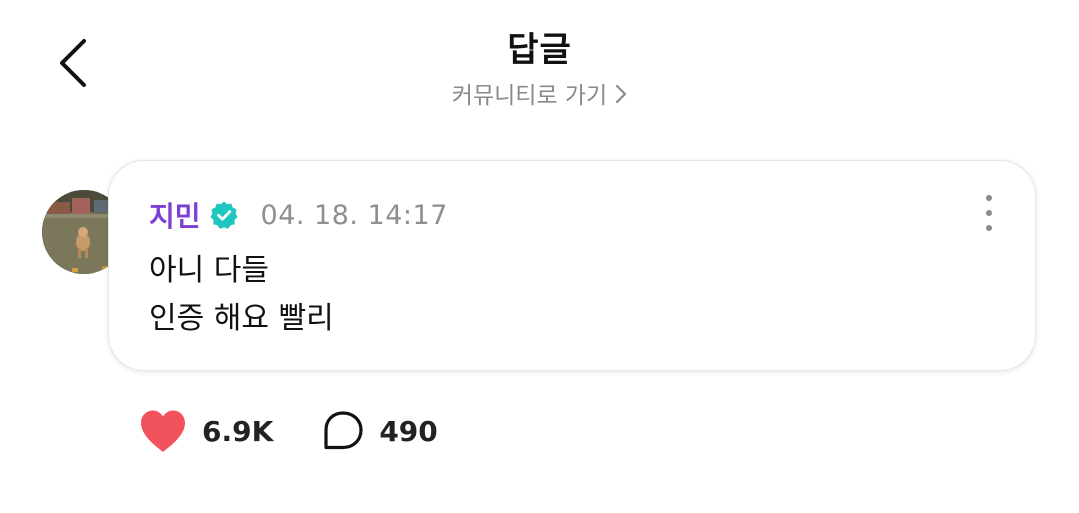 The image size is (1079, 513). What do you see at coordinates (175, 215) in the screenshot?
I see `author-name: 지민` at bounding box center [175, 215].